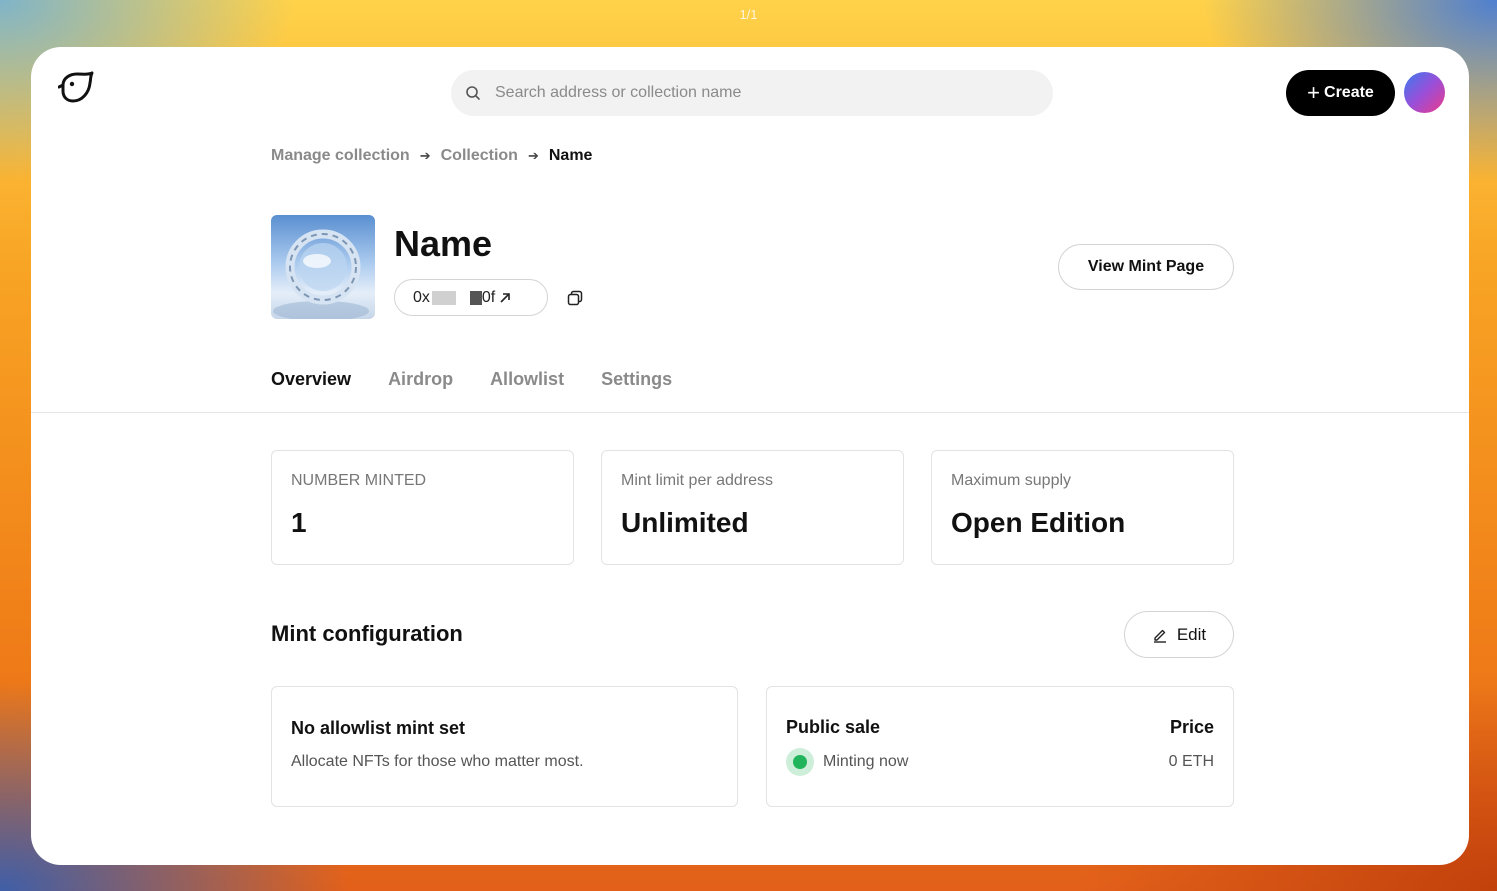 This screenshot has height=891, width=1497. Describe the element at coordinates (473, 93) in the screenshot. I see `search-icon` at that location.